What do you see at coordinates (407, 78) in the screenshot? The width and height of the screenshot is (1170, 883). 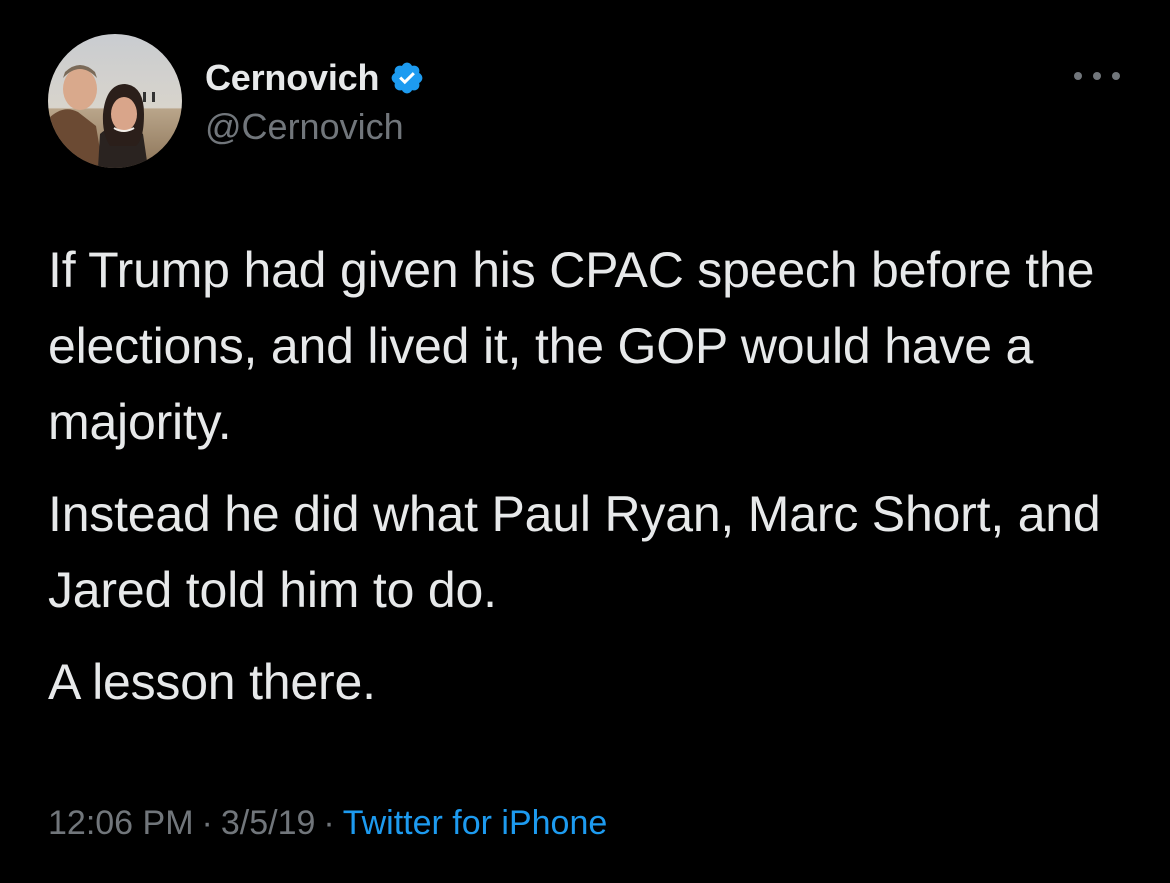 I see `verified-badge-icon` at bounding box center [407, 78].